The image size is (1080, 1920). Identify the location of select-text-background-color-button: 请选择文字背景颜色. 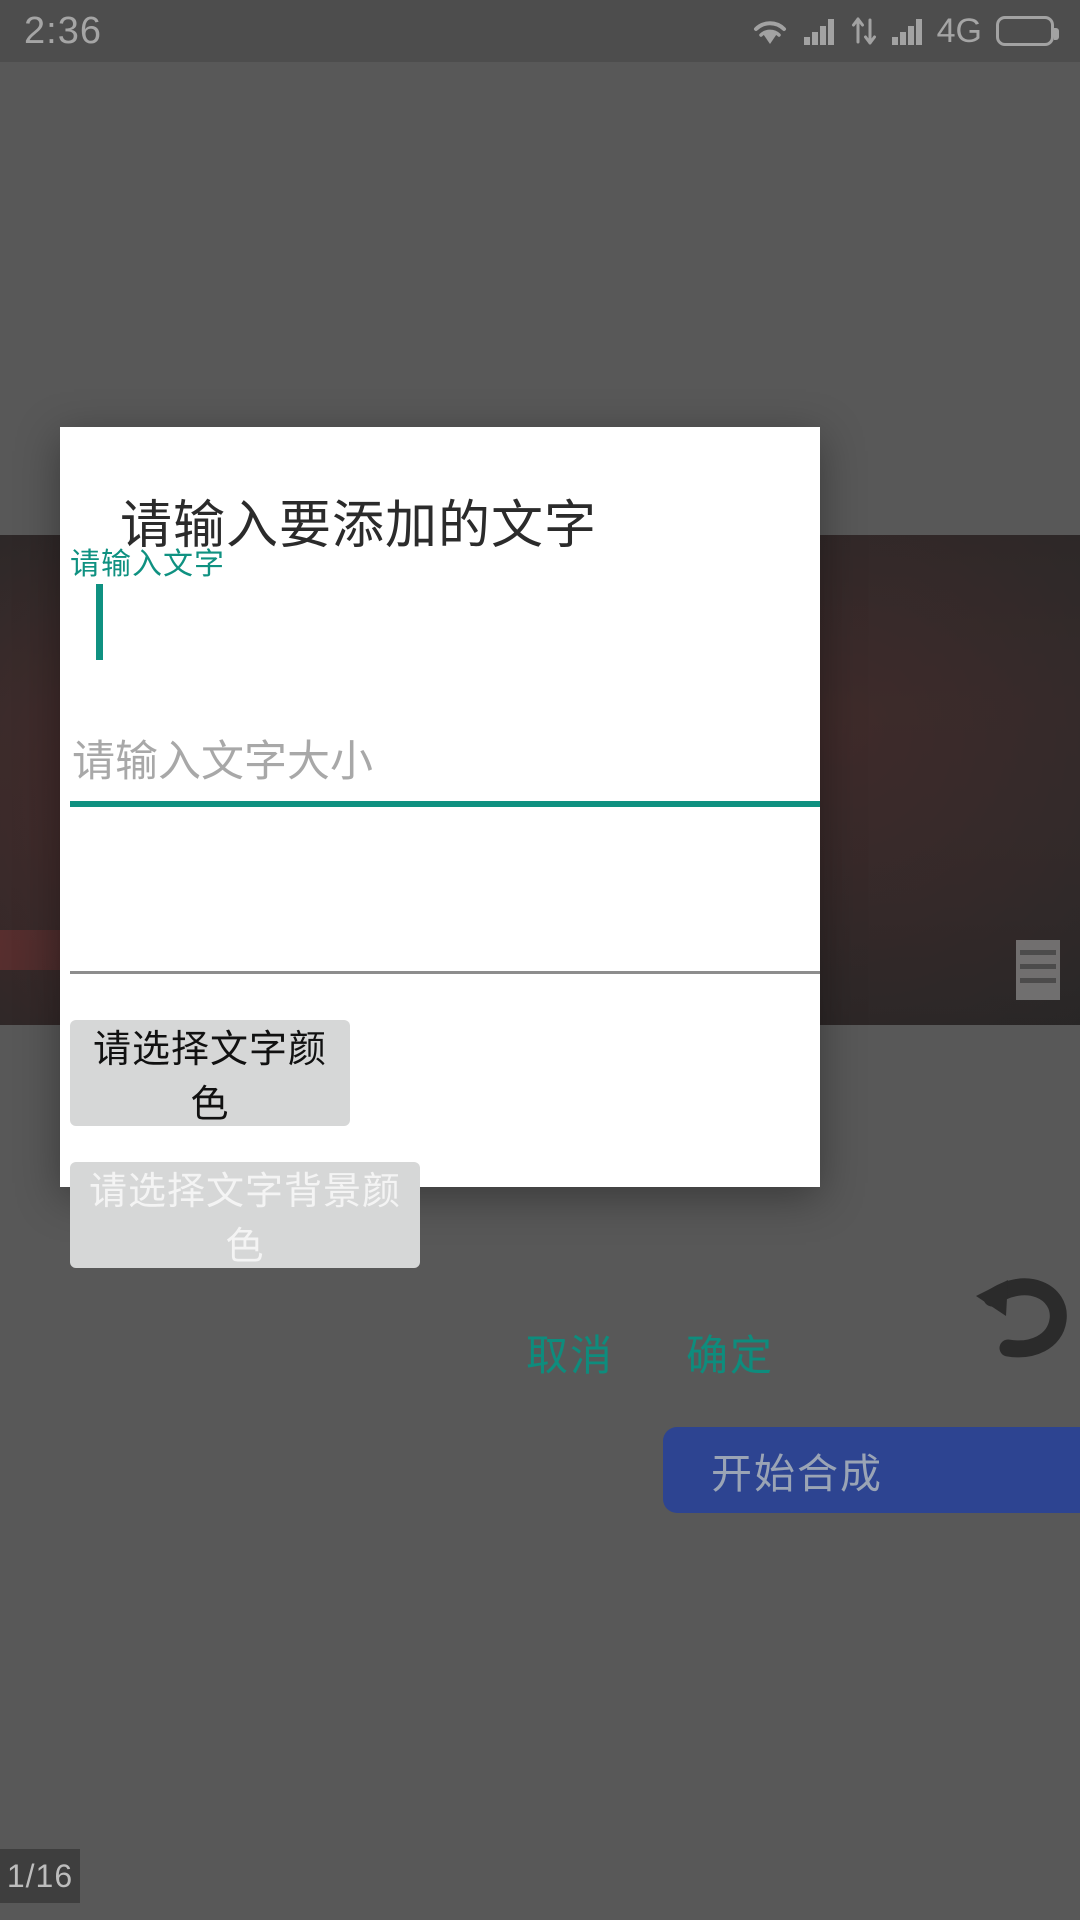
(245, 1215).